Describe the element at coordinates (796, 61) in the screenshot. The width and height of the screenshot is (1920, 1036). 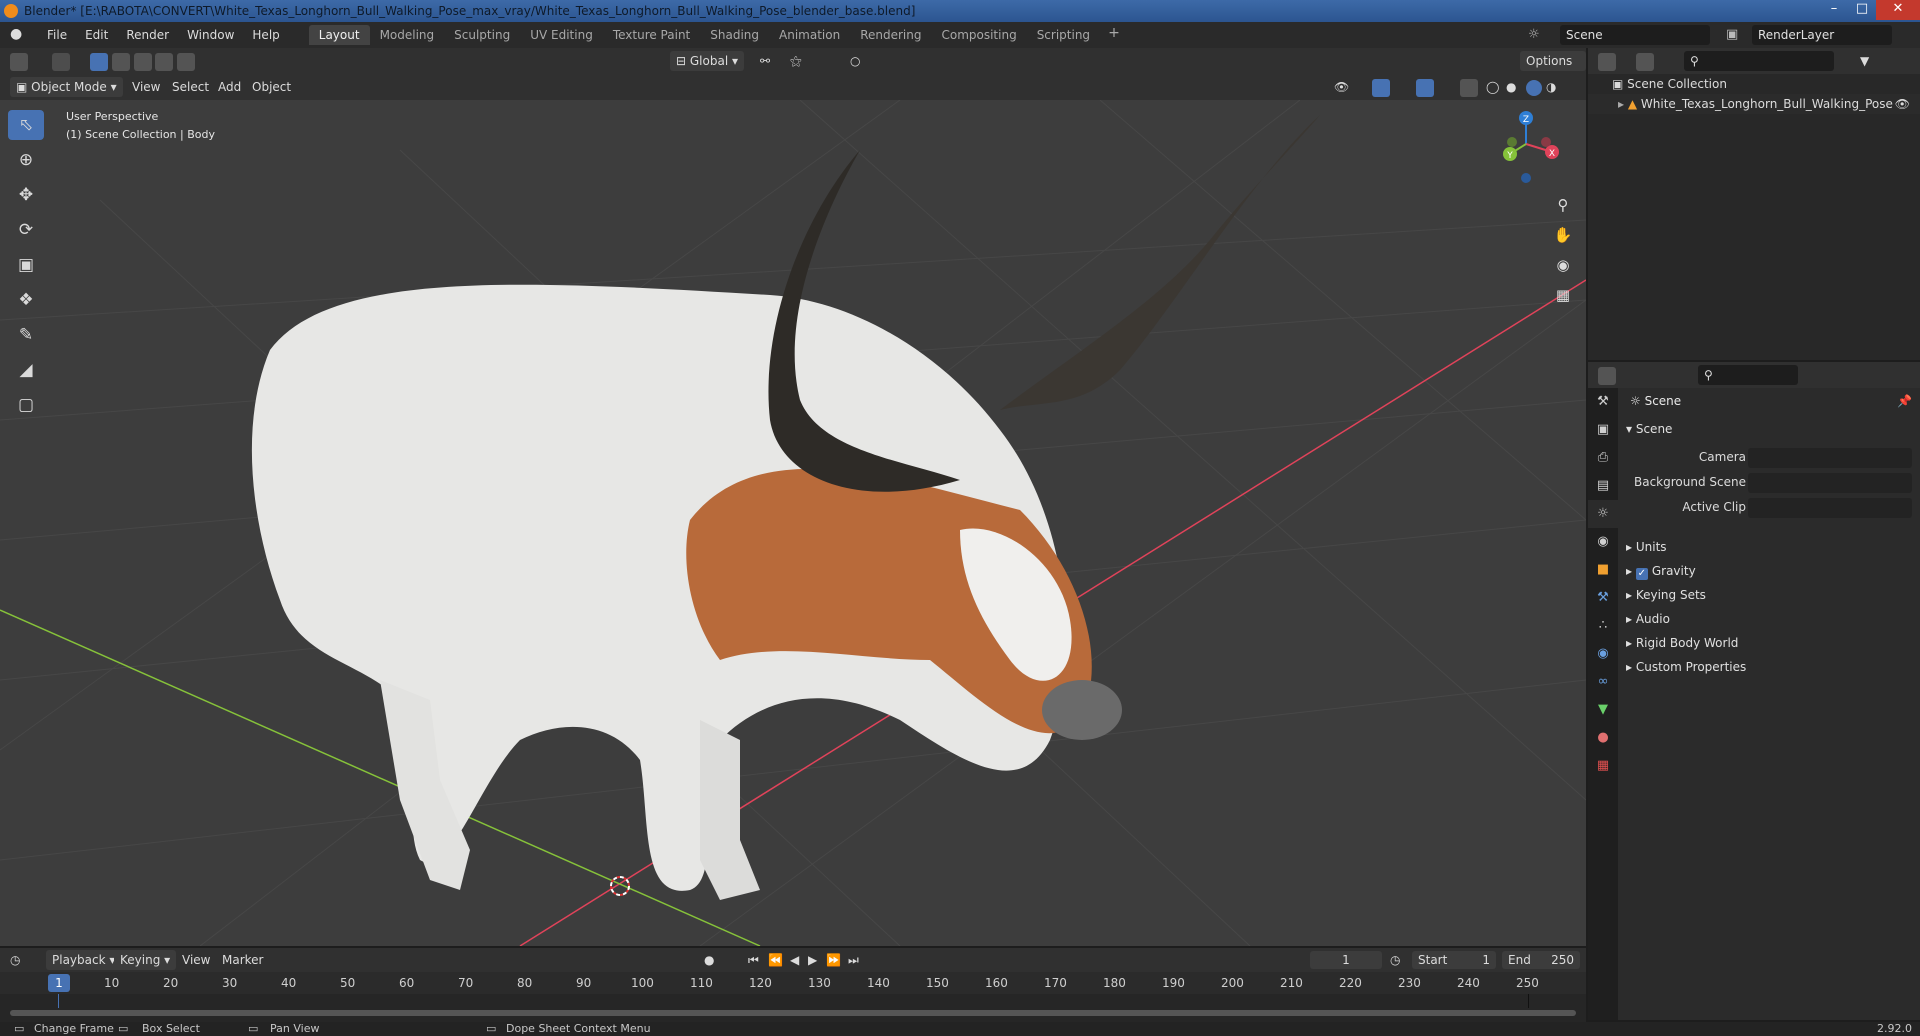
I see `snap-icon: ⚝` at that location.